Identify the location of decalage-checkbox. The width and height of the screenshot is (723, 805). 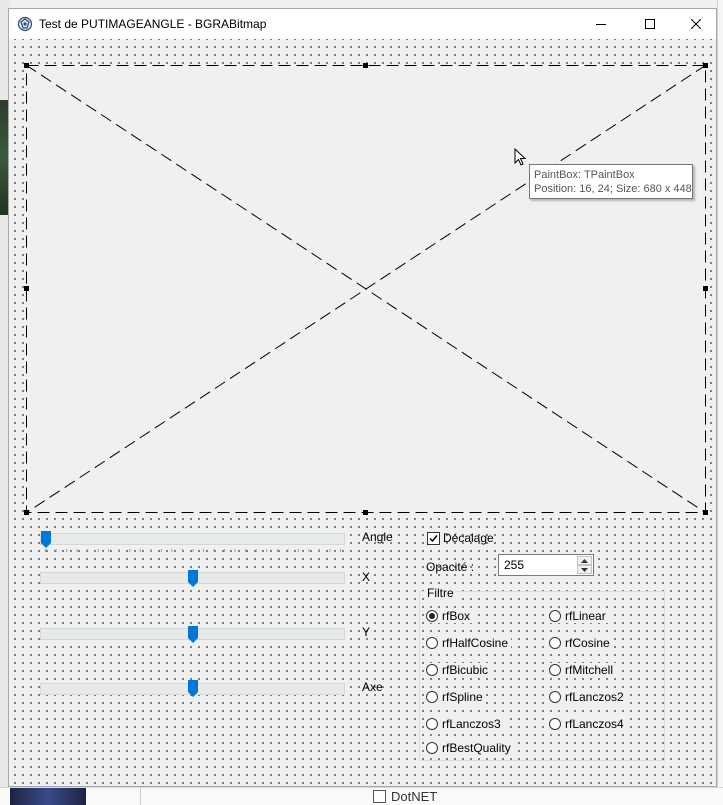
(433, 538).